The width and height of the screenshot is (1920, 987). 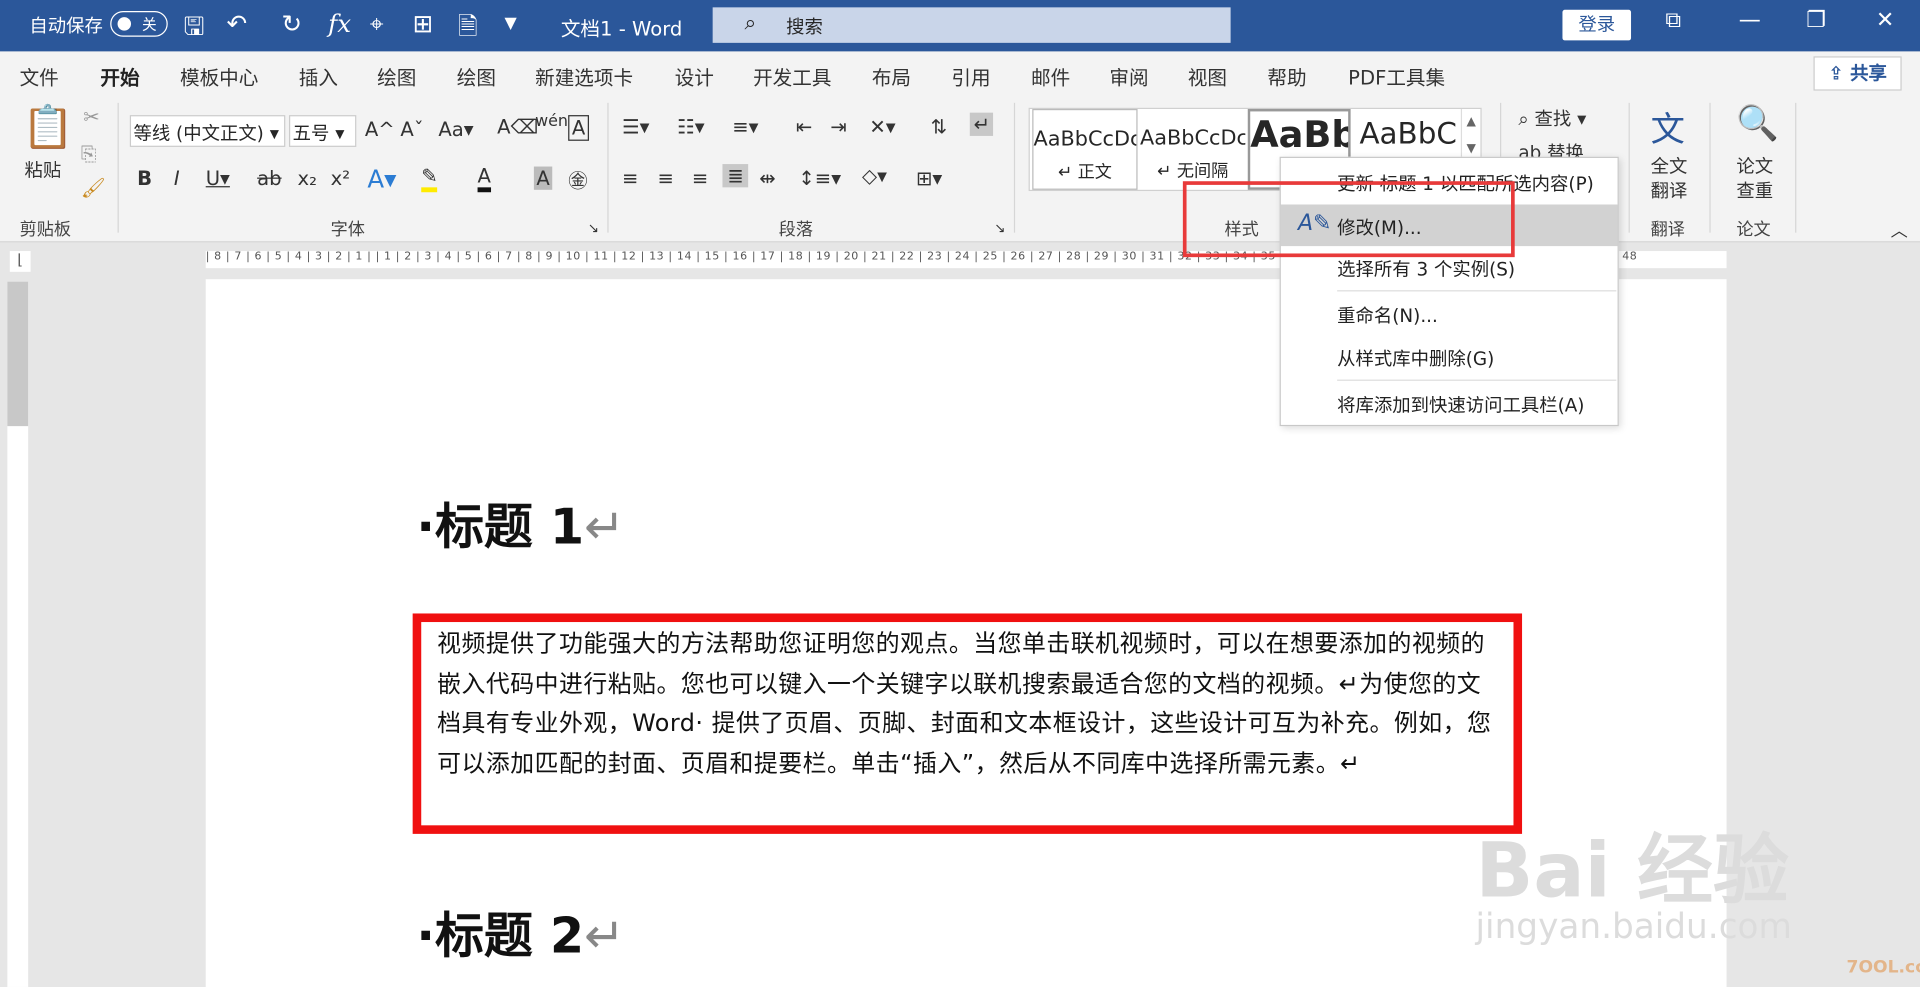 I want to click on paper-check-icon: 🔍, so click(x=1757, y=123).